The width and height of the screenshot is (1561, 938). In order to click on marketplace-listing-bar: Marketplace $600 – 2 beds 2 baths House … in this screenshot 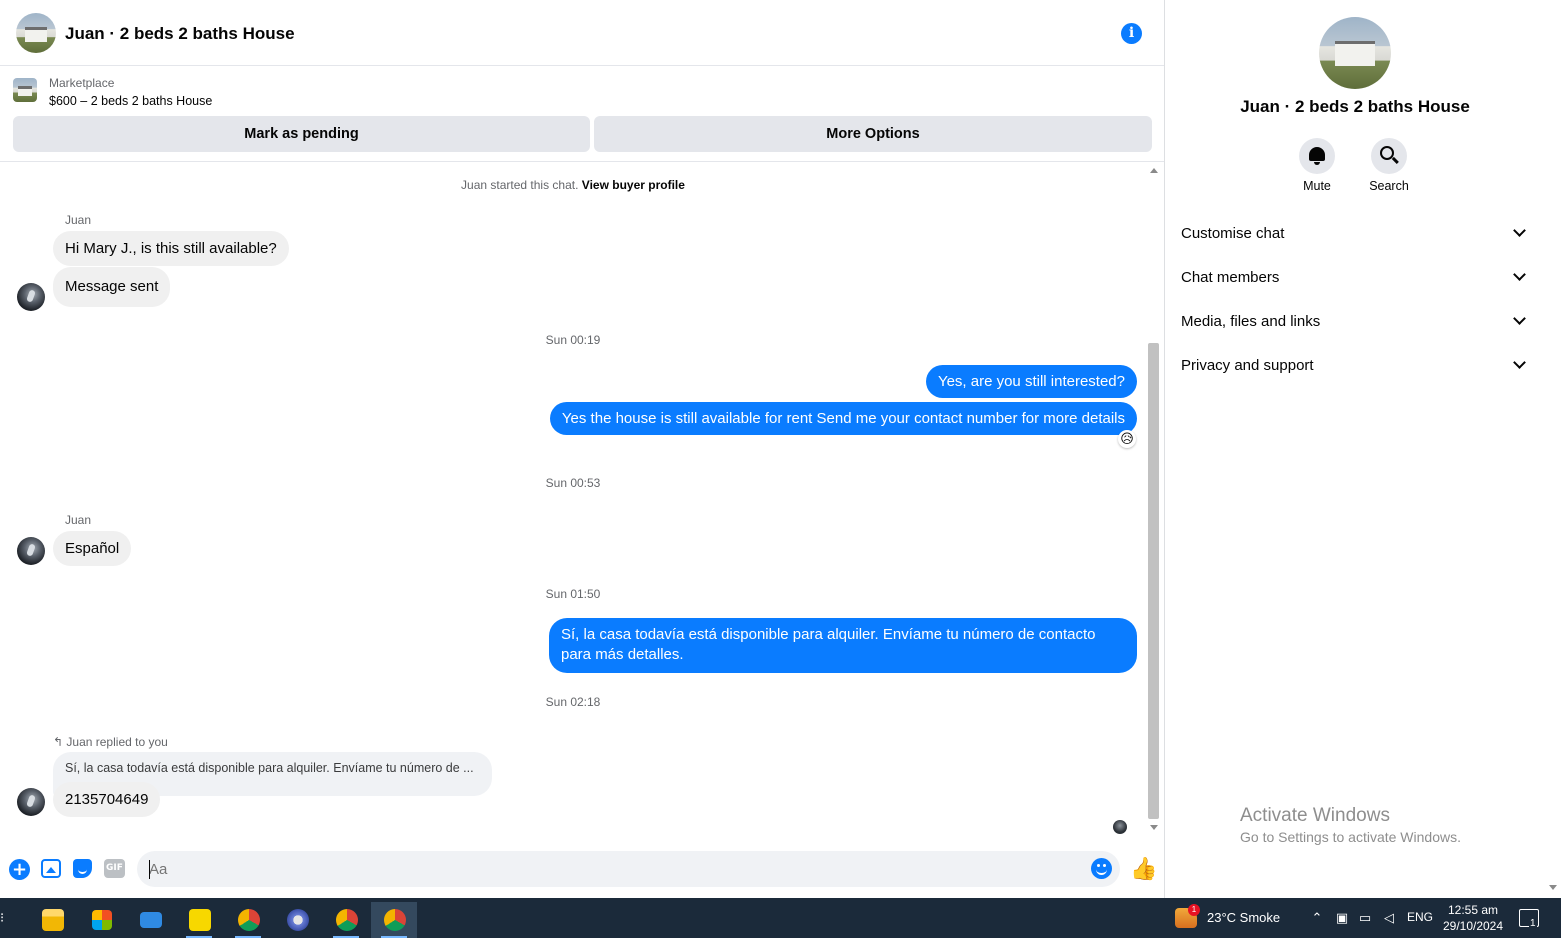, I will do `click(582, 114)`.